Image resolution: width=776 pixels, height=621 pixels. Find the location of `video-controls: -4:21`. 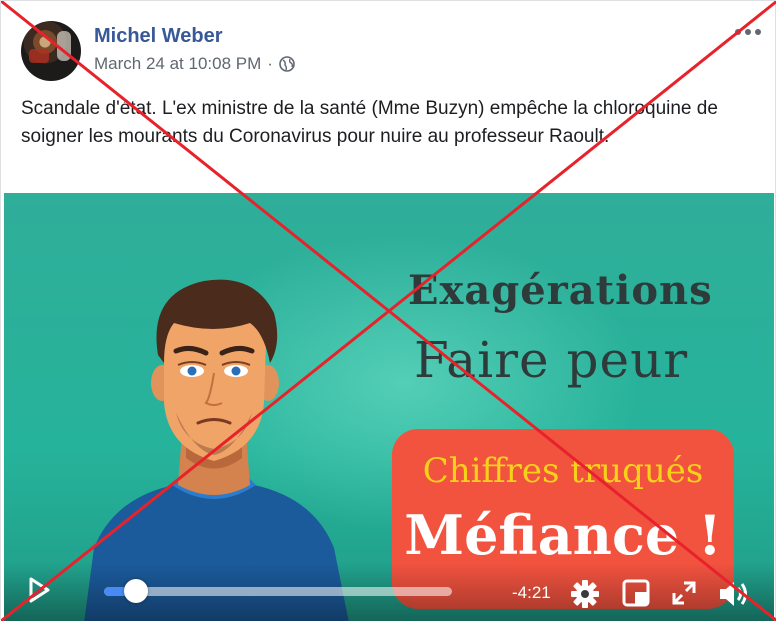

video-controls: -4:21 is located at coordinates (389, 592).